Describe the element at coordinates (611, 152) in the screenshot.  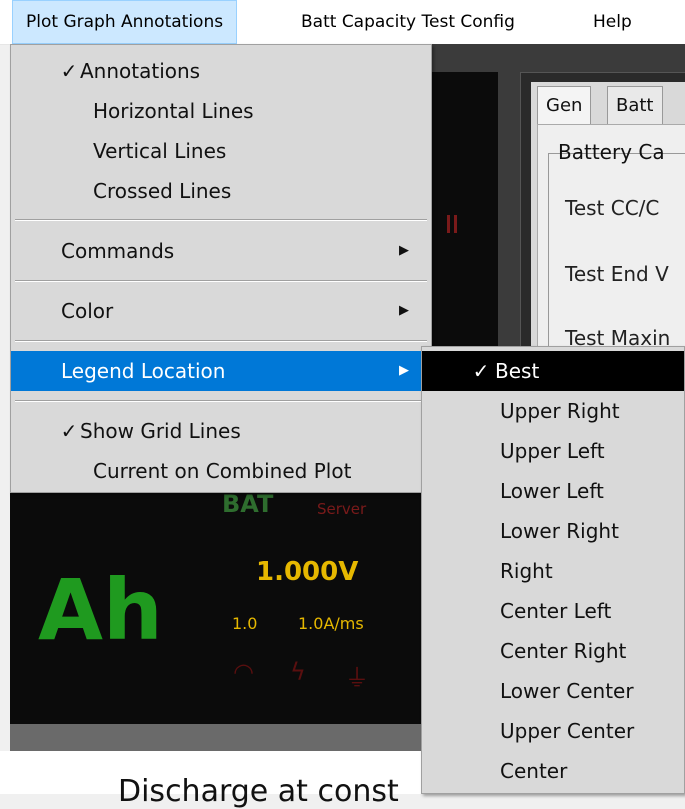
I see `group-title: Battery Ca` at that location.